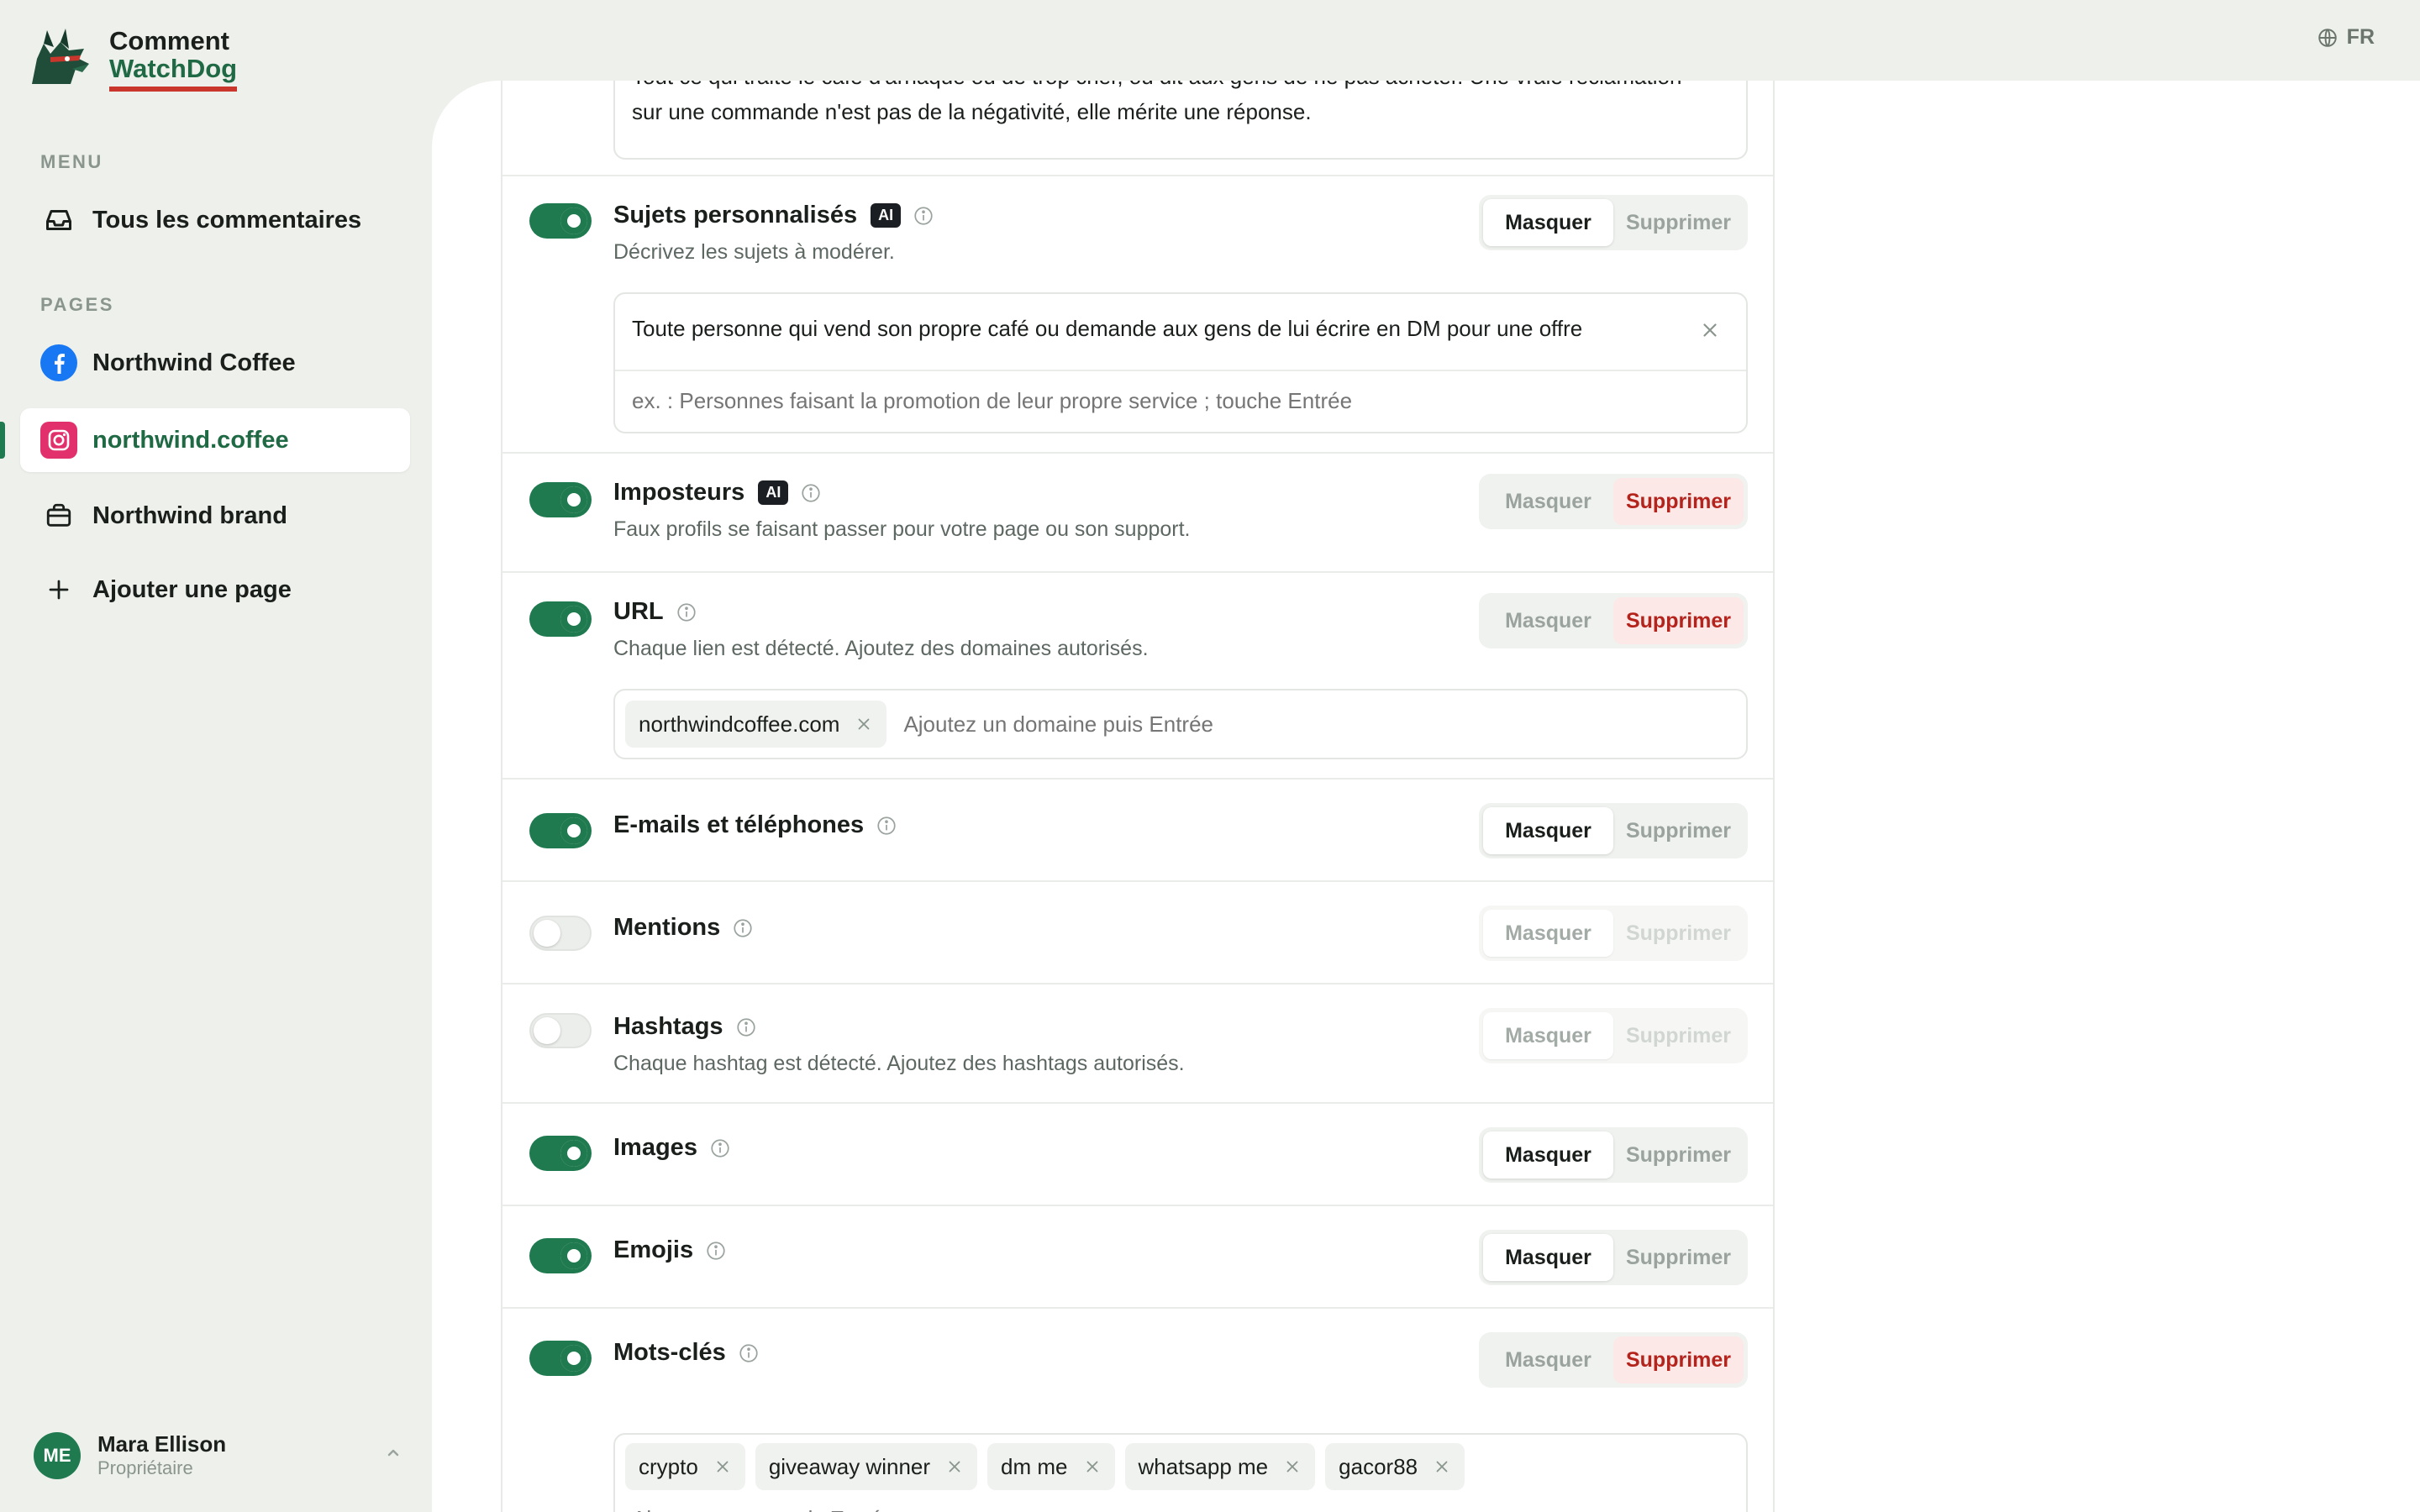 The width and height of the screenshot is (2420, 1512). Describe the element at coordinates (169, 41) in the screenshot. I see `logo-line-1: Comment` at that location.